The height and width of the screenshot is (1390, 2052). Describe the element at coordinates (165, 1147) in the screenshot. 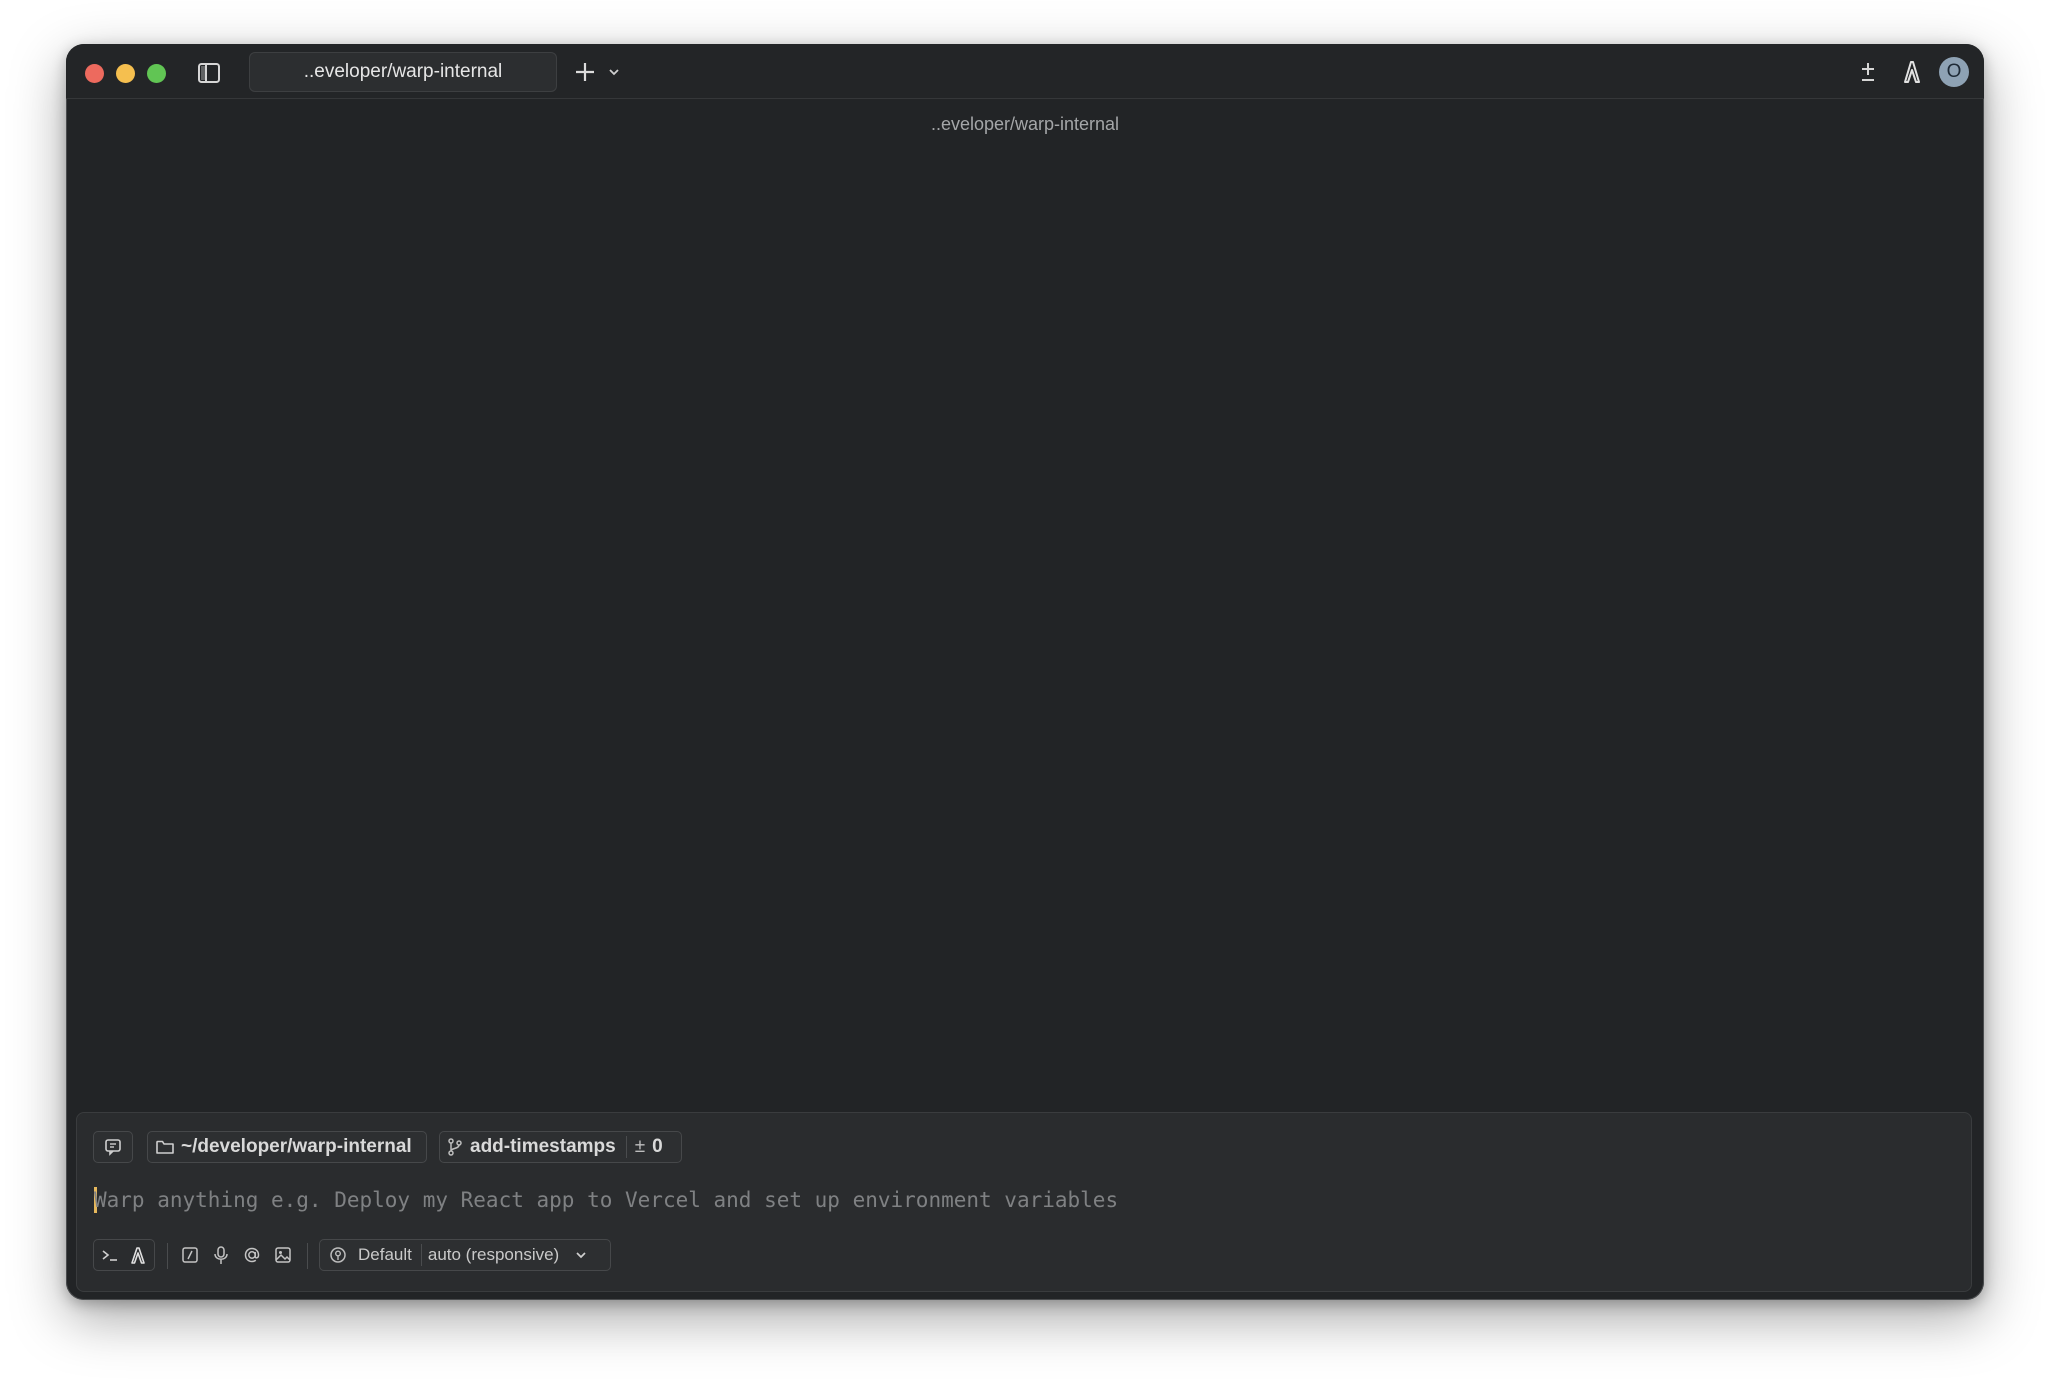

I see `folder-icon` at that location.